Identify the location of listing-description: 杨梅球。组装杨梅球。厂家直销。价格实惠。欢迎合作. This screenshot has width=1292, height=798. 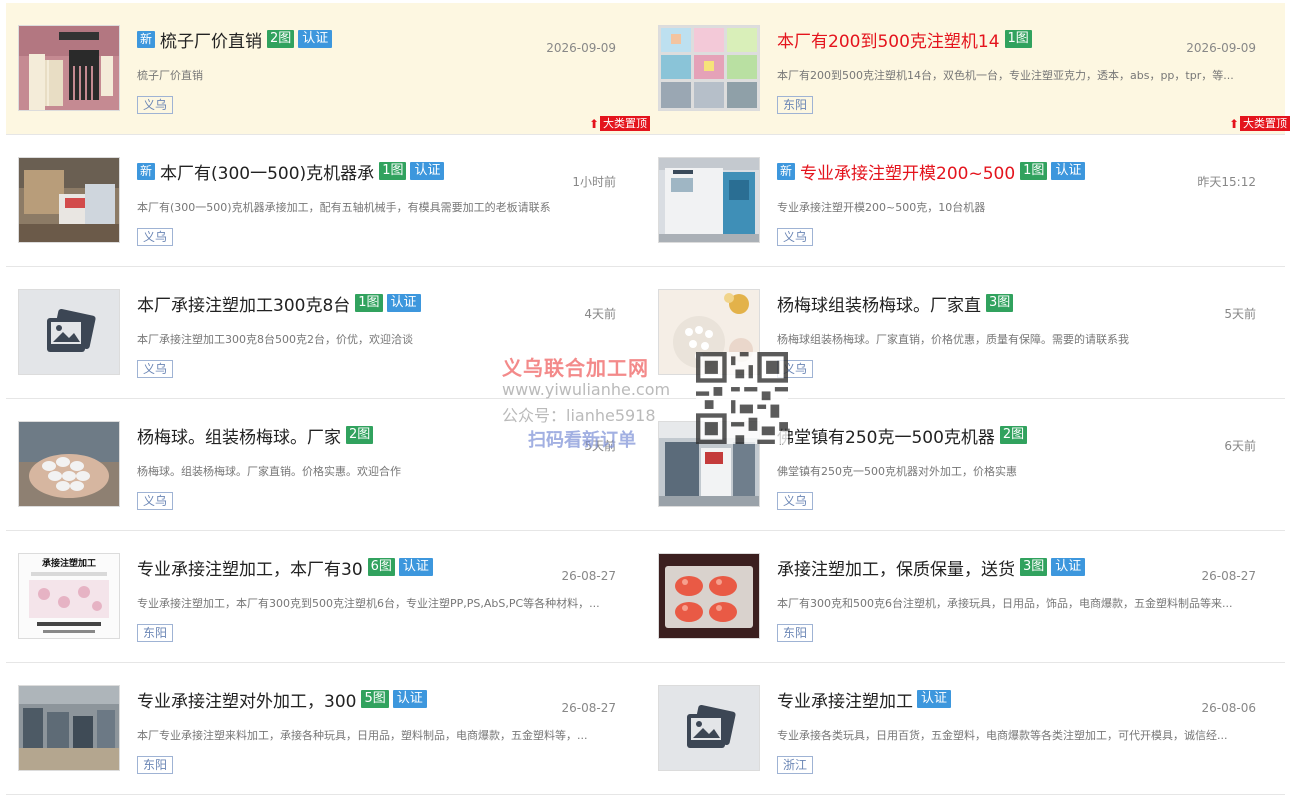
(269, 471).